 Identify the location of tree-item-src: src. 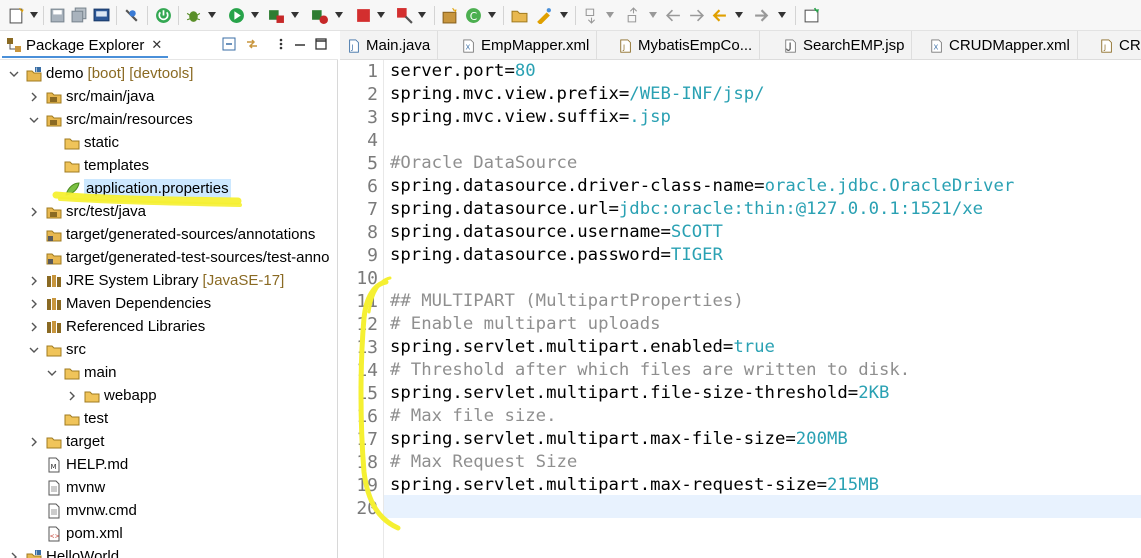
(57, 349).